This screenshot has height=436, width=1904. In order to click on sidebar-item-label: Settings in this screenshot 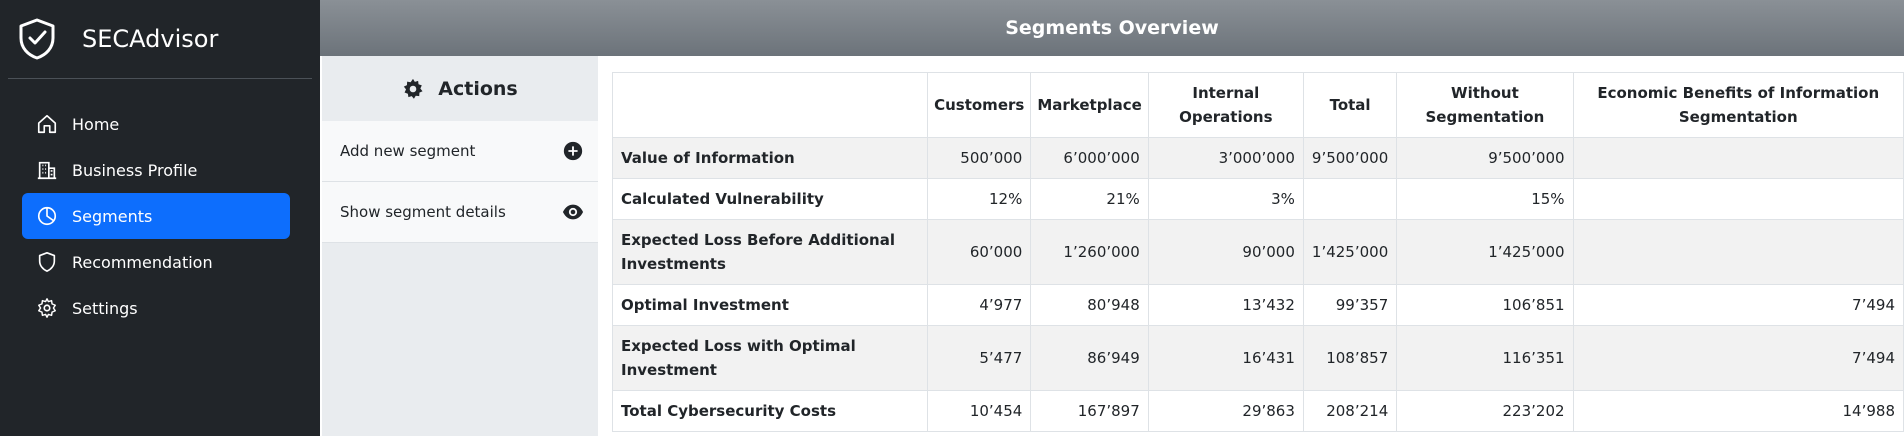, I will do `click(105, 308)`.